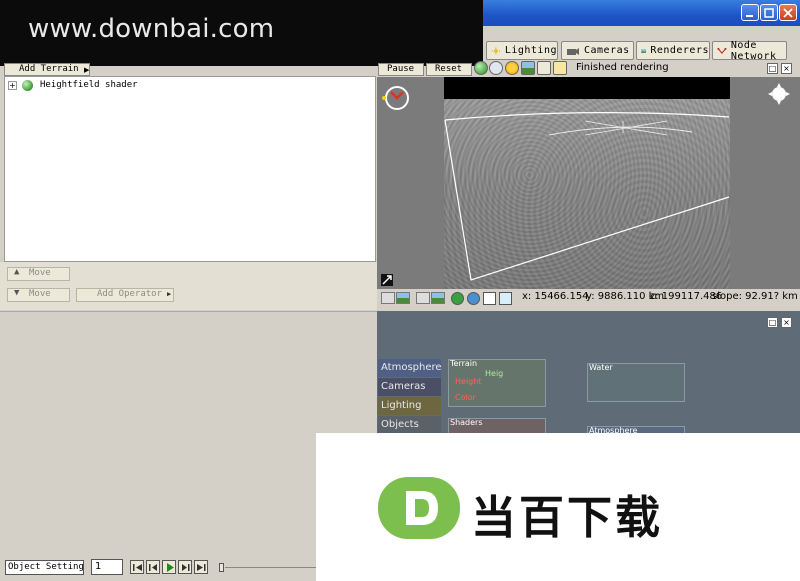 This screenshot has height=581, width=800. What do you see at coordinates (755, 296) in the screenshot?
I see `coord-slope: slope: 92.91? km` at bounding box center [755, 296].